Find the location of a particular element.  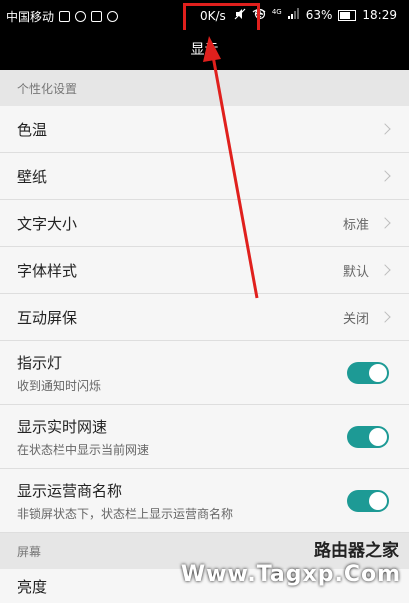

row-subtitle: 在状态栏中显示当前网速 is located at coordinates (83, 449).